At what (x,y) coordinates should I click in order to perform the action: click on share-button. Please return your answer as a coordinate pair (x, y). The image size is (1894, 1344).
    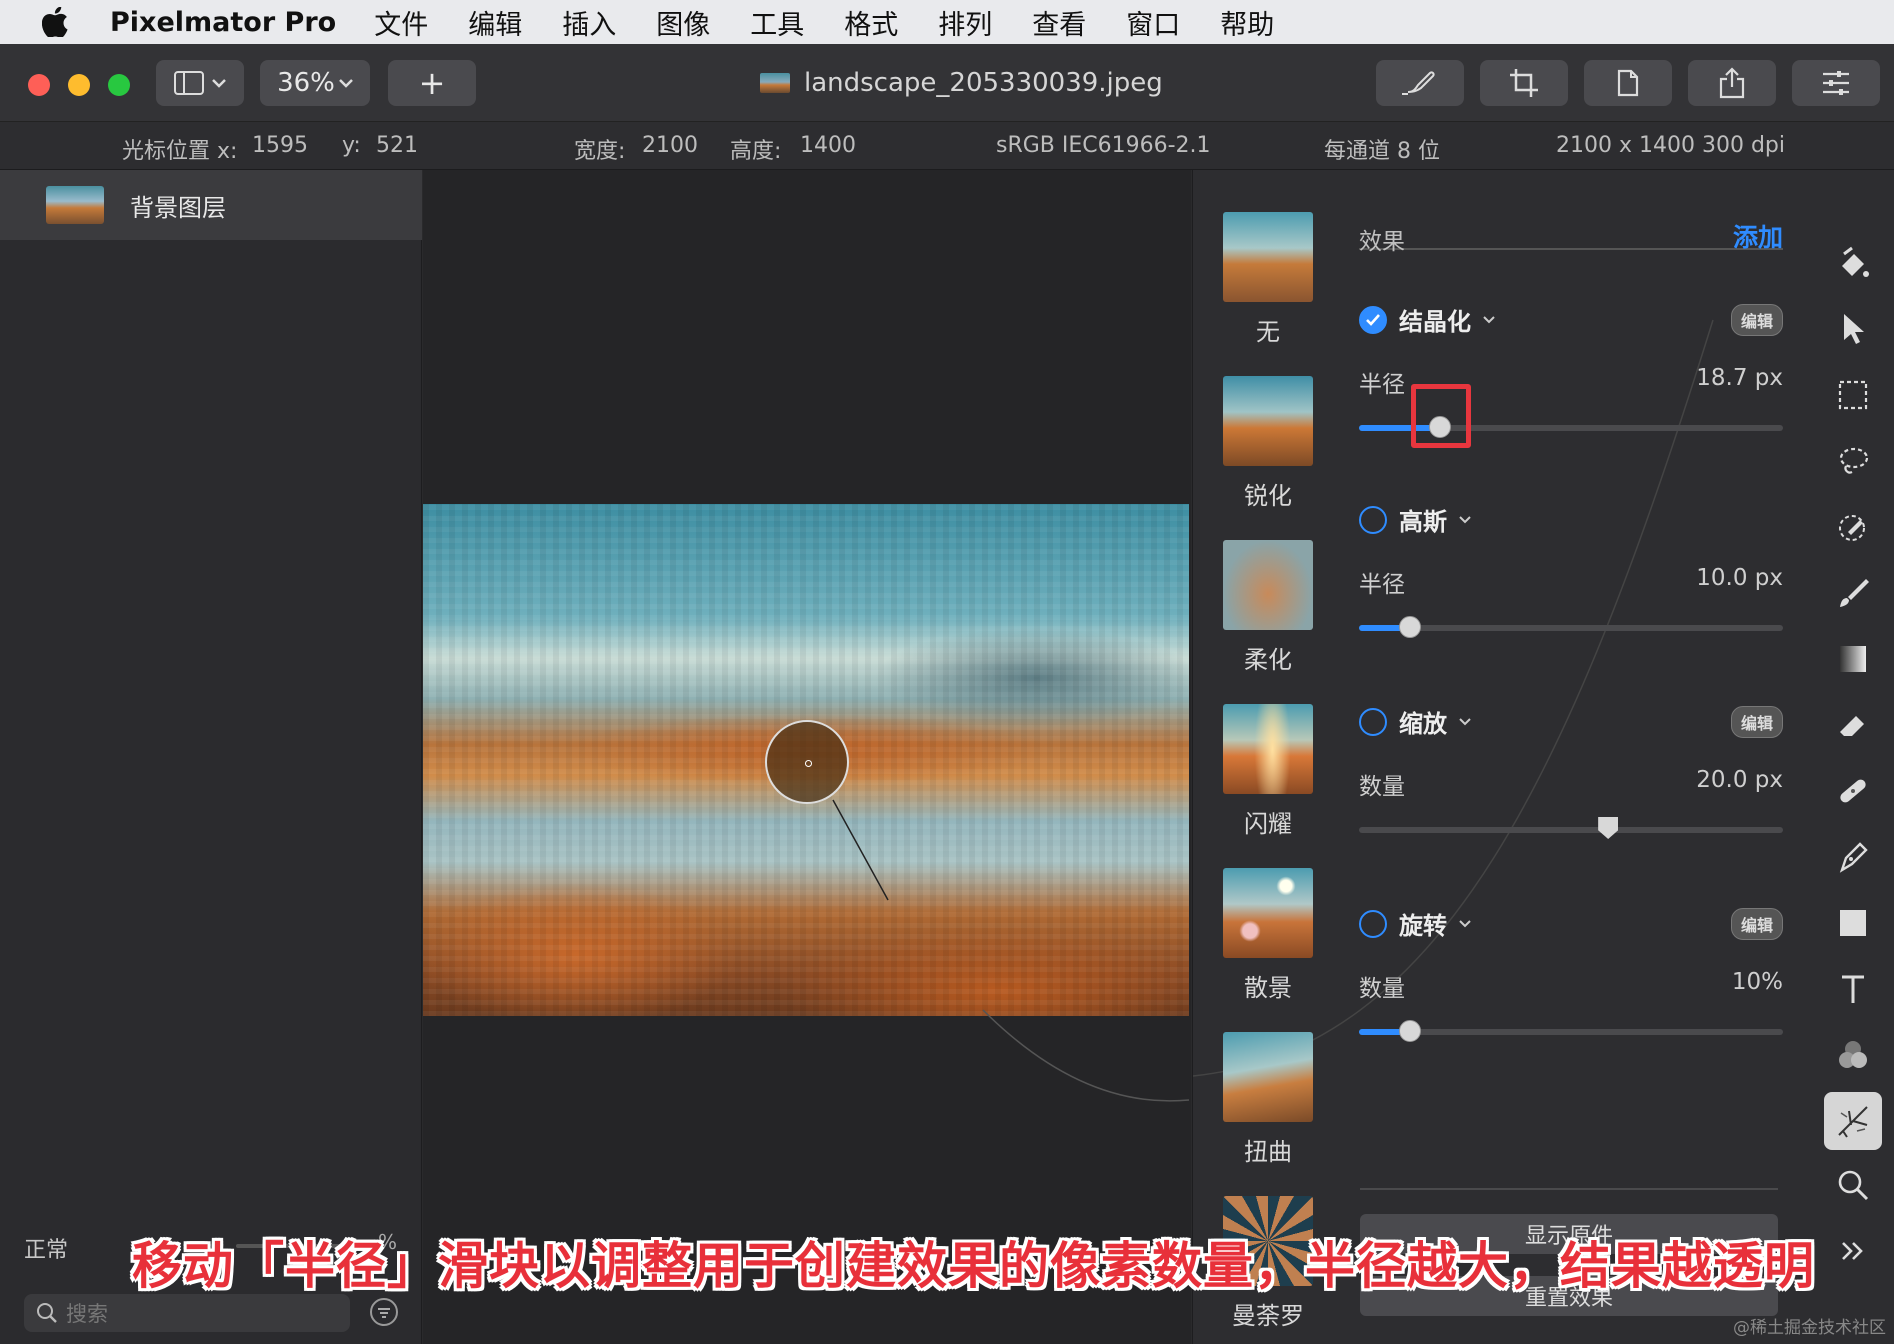
    Looking at the image, I should click on (1732, 83).